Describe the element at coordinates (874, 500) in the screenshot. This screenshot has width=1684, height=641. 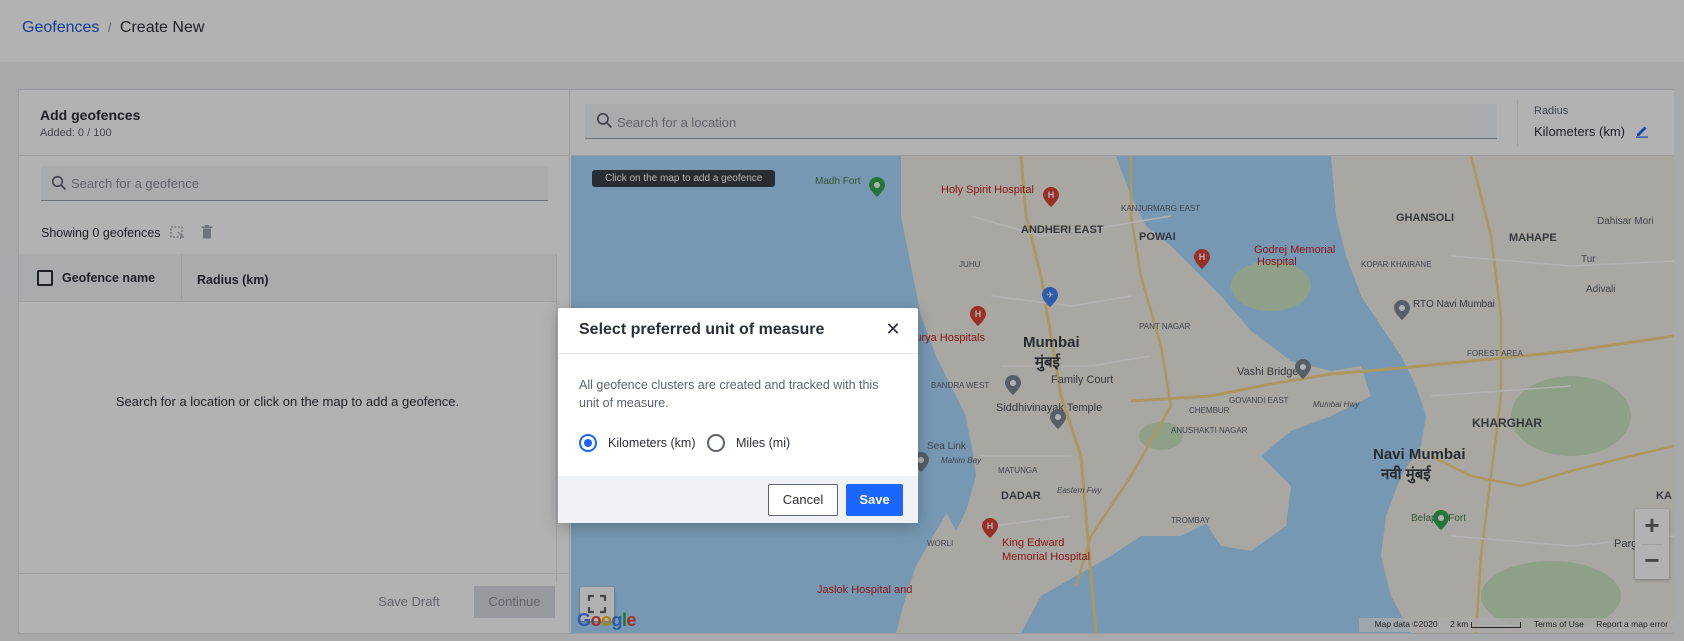
I see `save-button: Save` at that location.